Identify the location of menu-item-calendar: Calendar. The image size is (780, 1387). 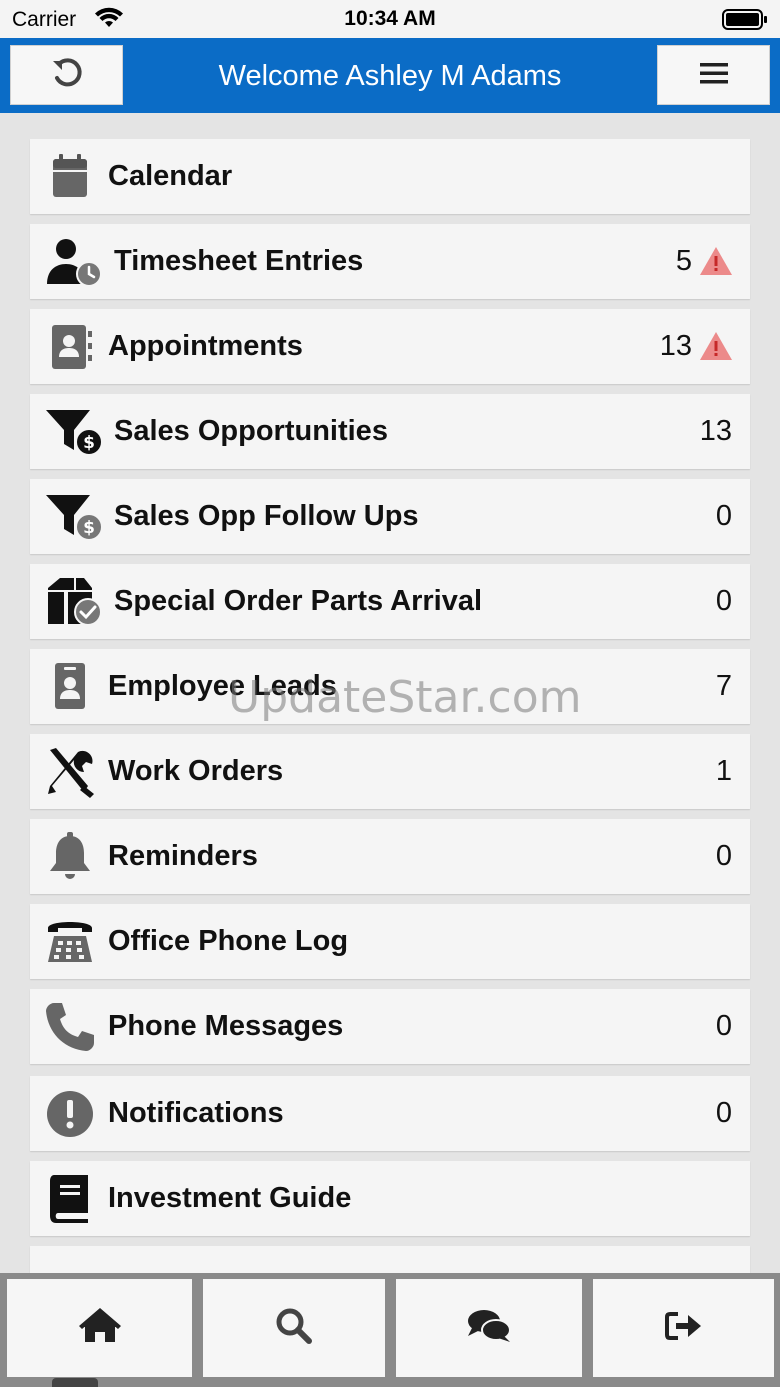
(390, 176).